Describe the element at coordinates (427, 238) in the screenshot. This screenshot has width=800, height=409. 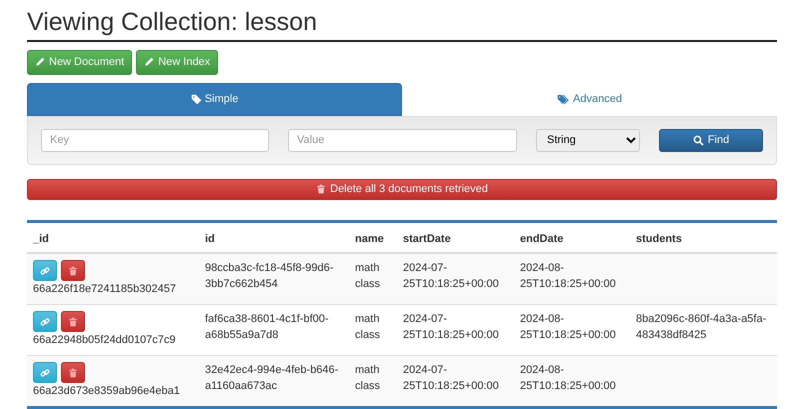
I see `column-header: startDate` at that location.